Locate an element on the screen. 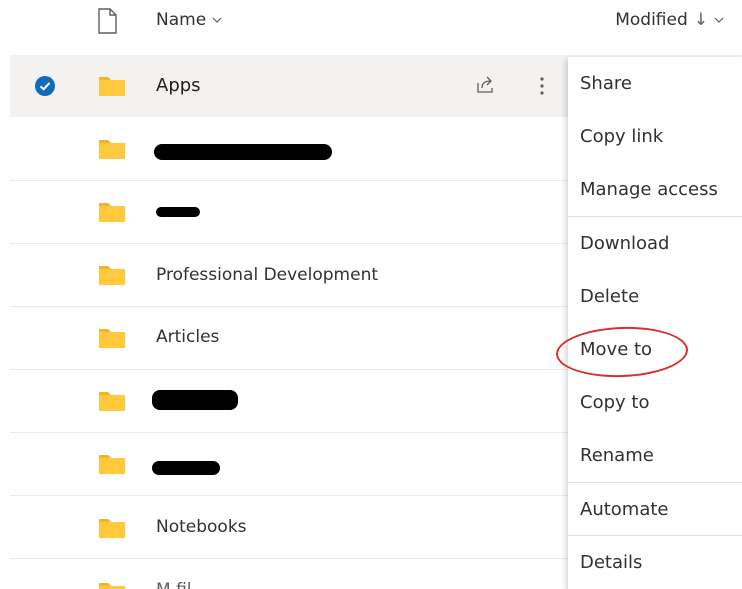  folder-name: Professional Development is located at coordinates (267, 275).